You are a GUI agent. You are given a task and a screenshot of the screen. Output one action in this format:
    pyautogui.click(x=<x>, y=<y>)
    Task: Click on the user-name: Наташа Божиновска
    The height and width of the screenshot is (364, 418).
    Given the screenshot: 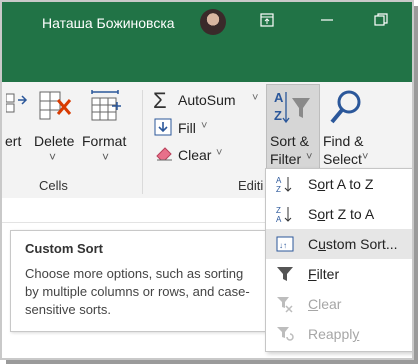 What is the action you would take?
    pyautogui.click(x=108, y=23)
    